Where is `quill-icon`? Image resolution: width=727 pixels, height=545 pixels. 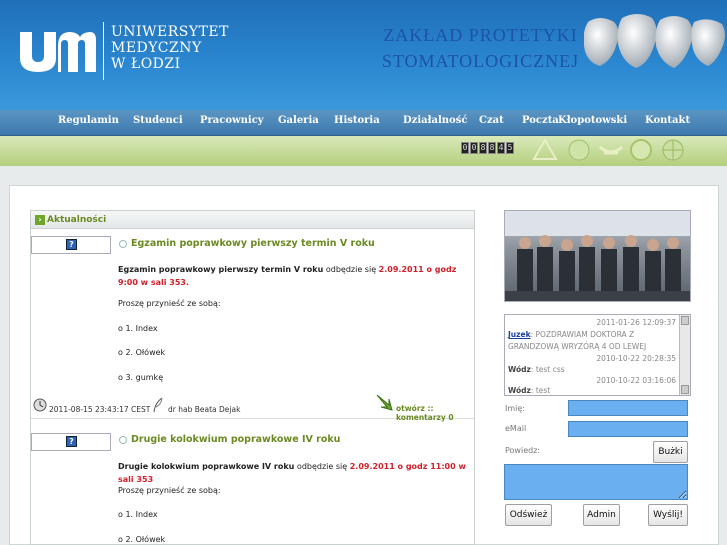
quill-icon is located at coordinates (158, 405).